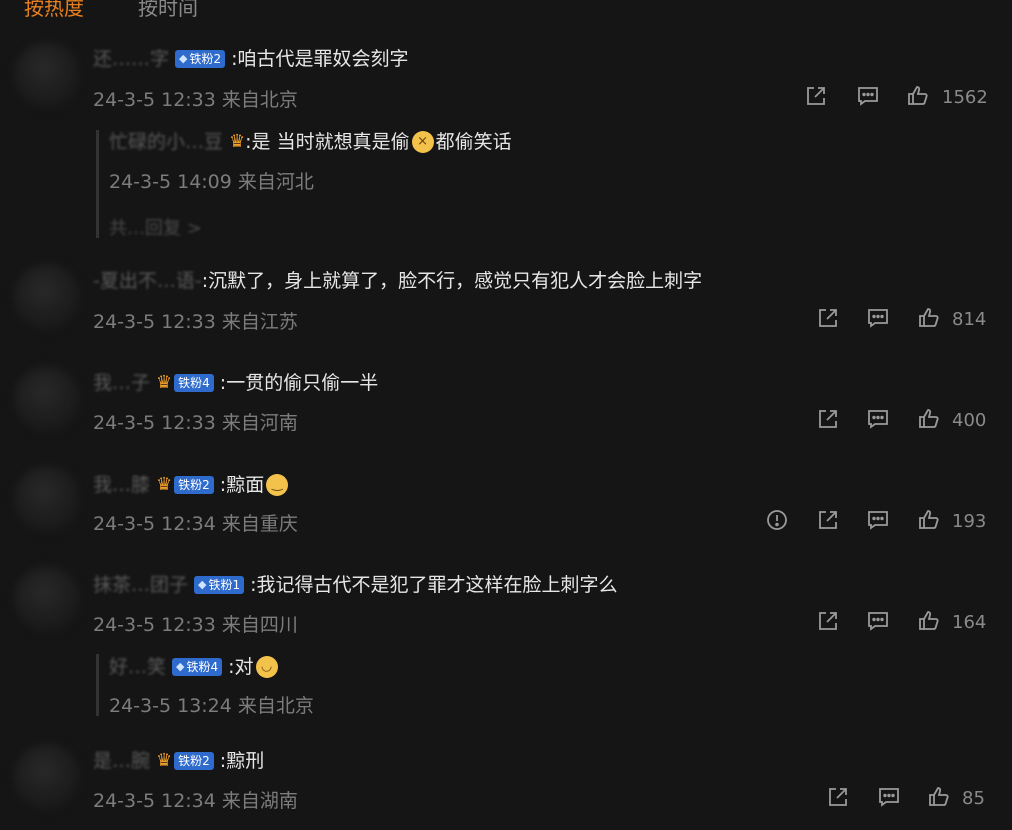  Describe the element at coordinates (266, 667) in the screenshot. I see `smile-emoji-icon: ◡` at that location.